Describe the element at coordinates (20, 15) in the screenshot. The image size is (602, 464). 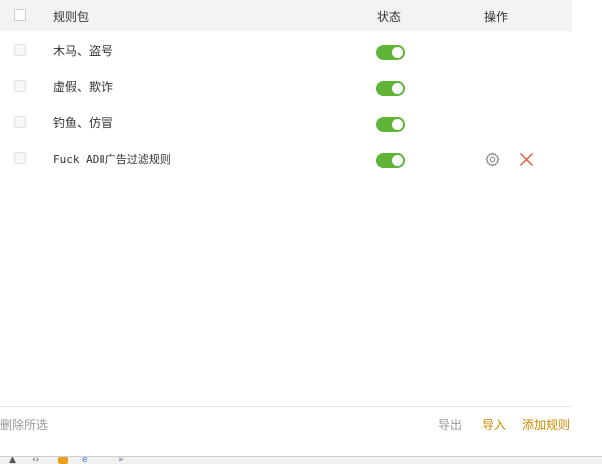
I see `select-all-checkbox` at that location.